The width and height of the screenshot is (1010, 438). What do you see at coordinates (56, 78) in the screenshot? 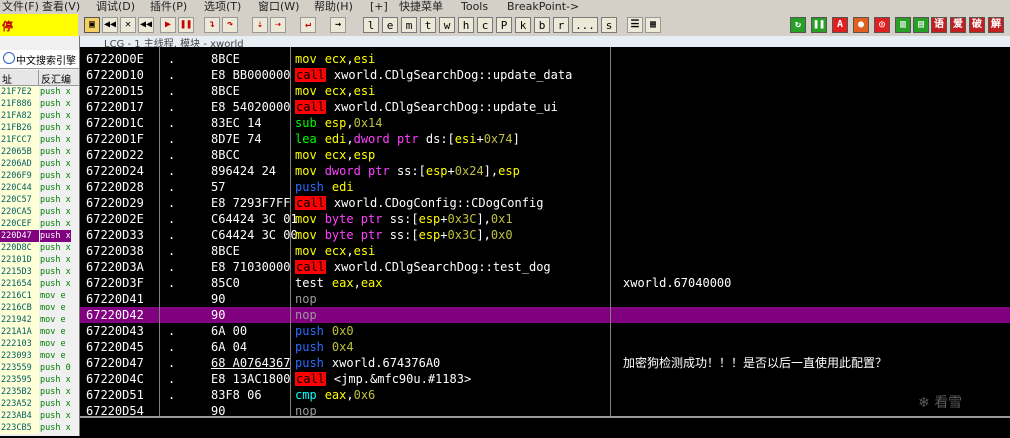
I see `col-disasm: 反汇编` at bounding box center [56, 78].